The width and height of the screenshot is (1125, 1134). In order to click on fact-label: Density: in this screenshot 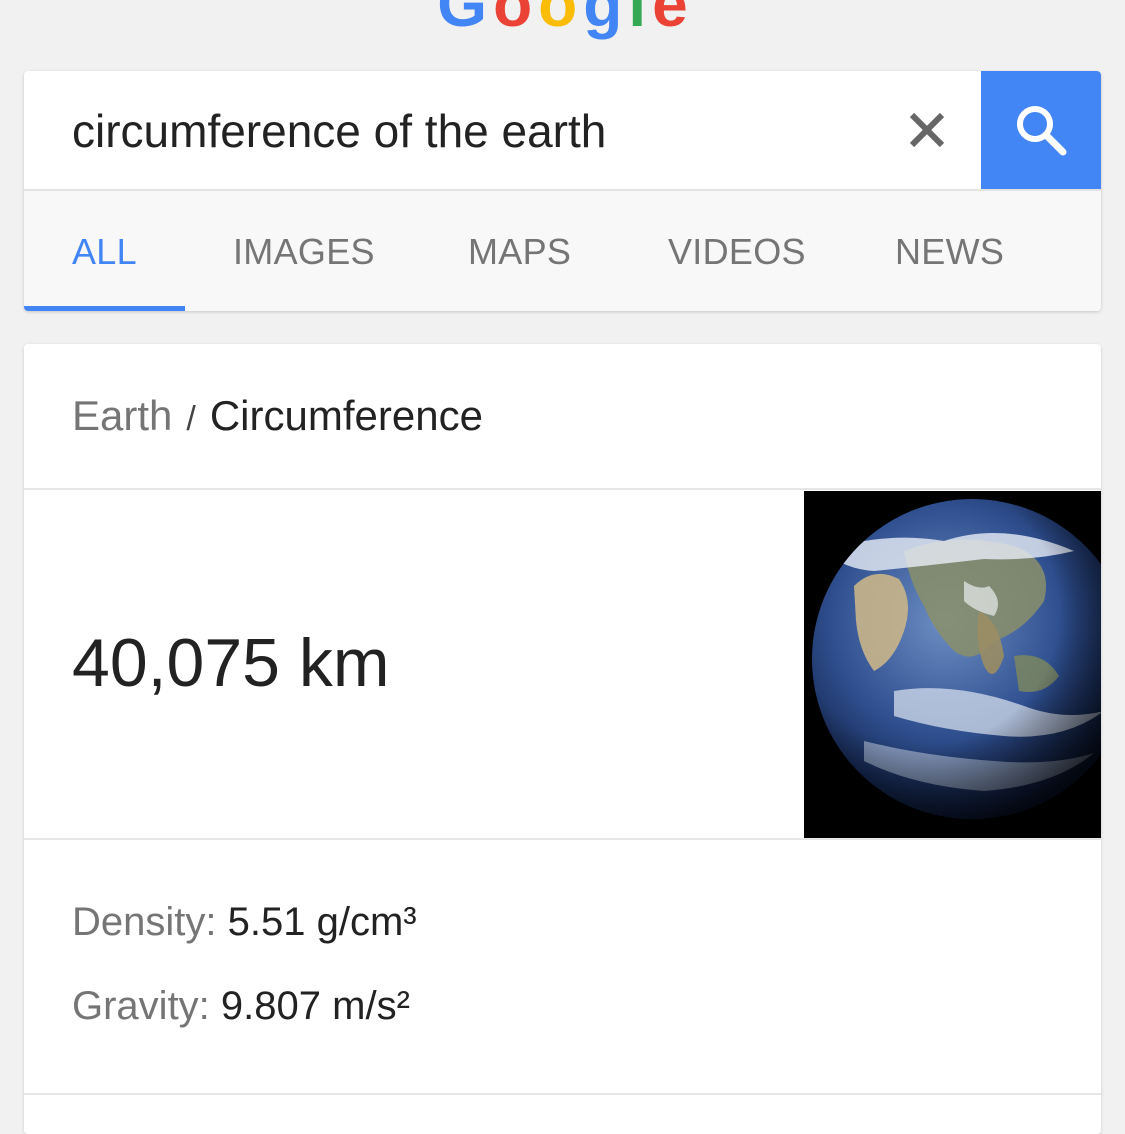, I will do `click(144, 922)`.